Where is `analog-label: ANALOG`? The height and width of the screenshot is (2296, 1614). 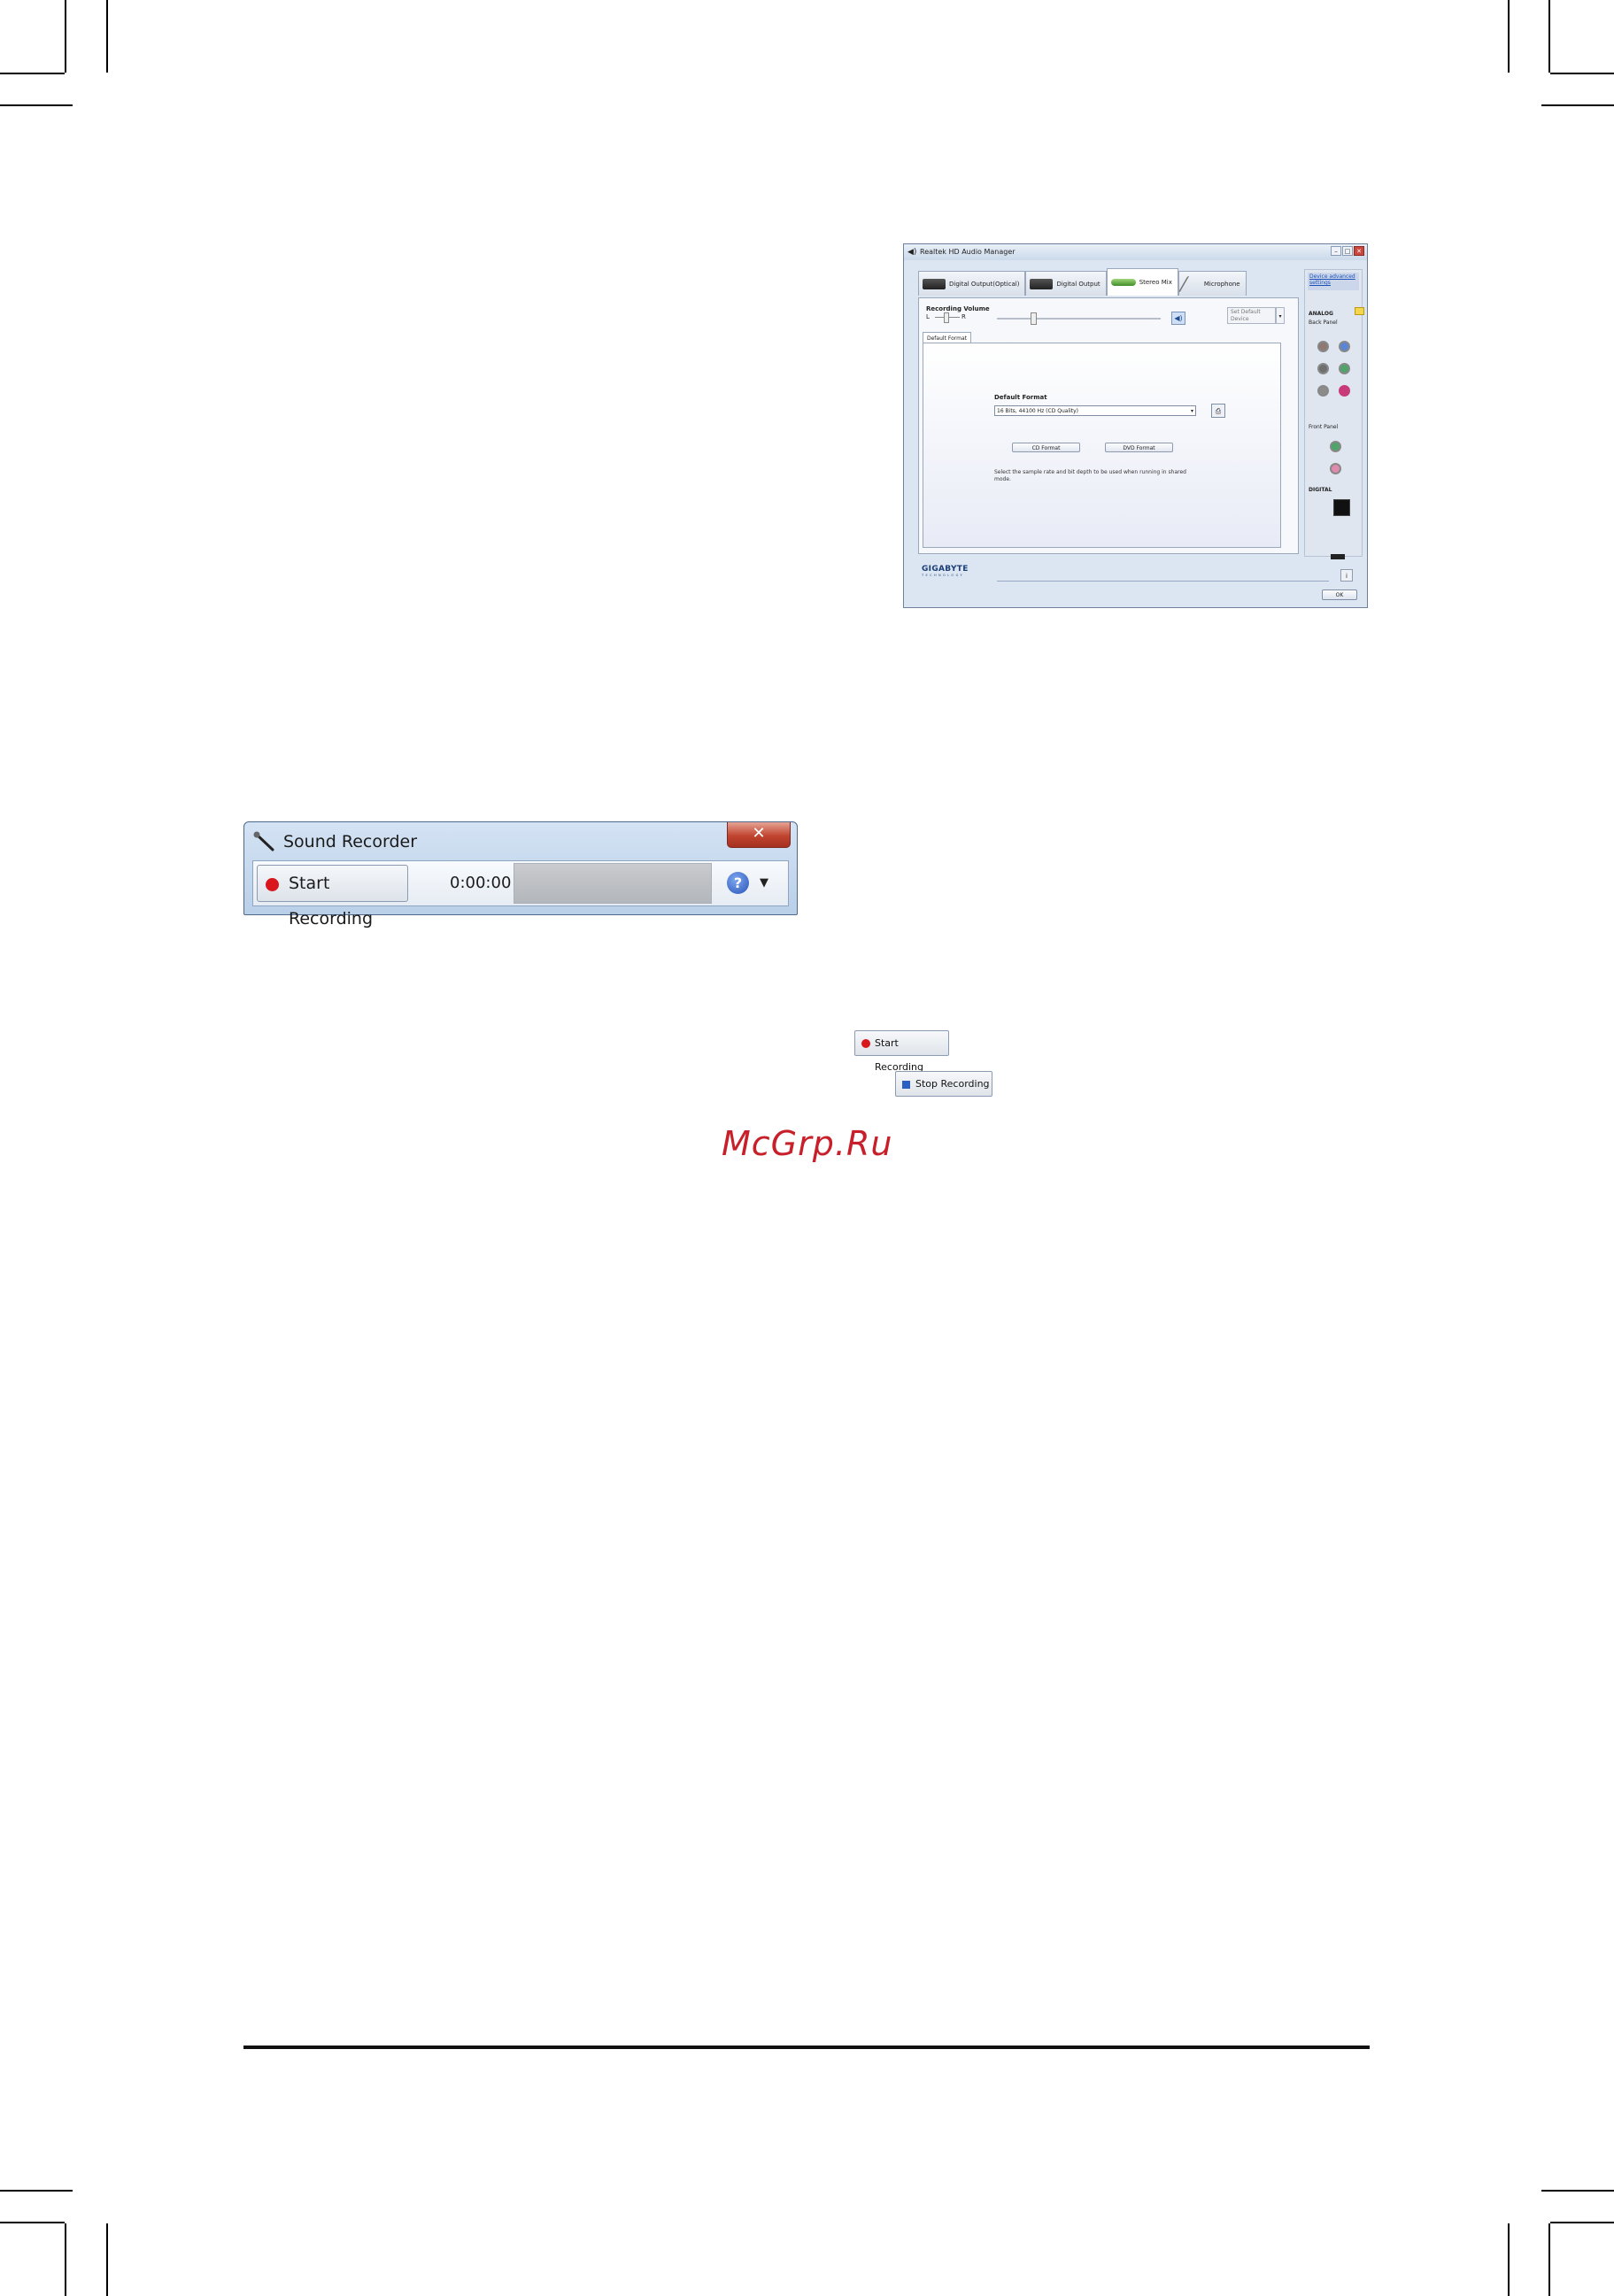 analog-label: ANALOG is located at coordinates (1321, 314).